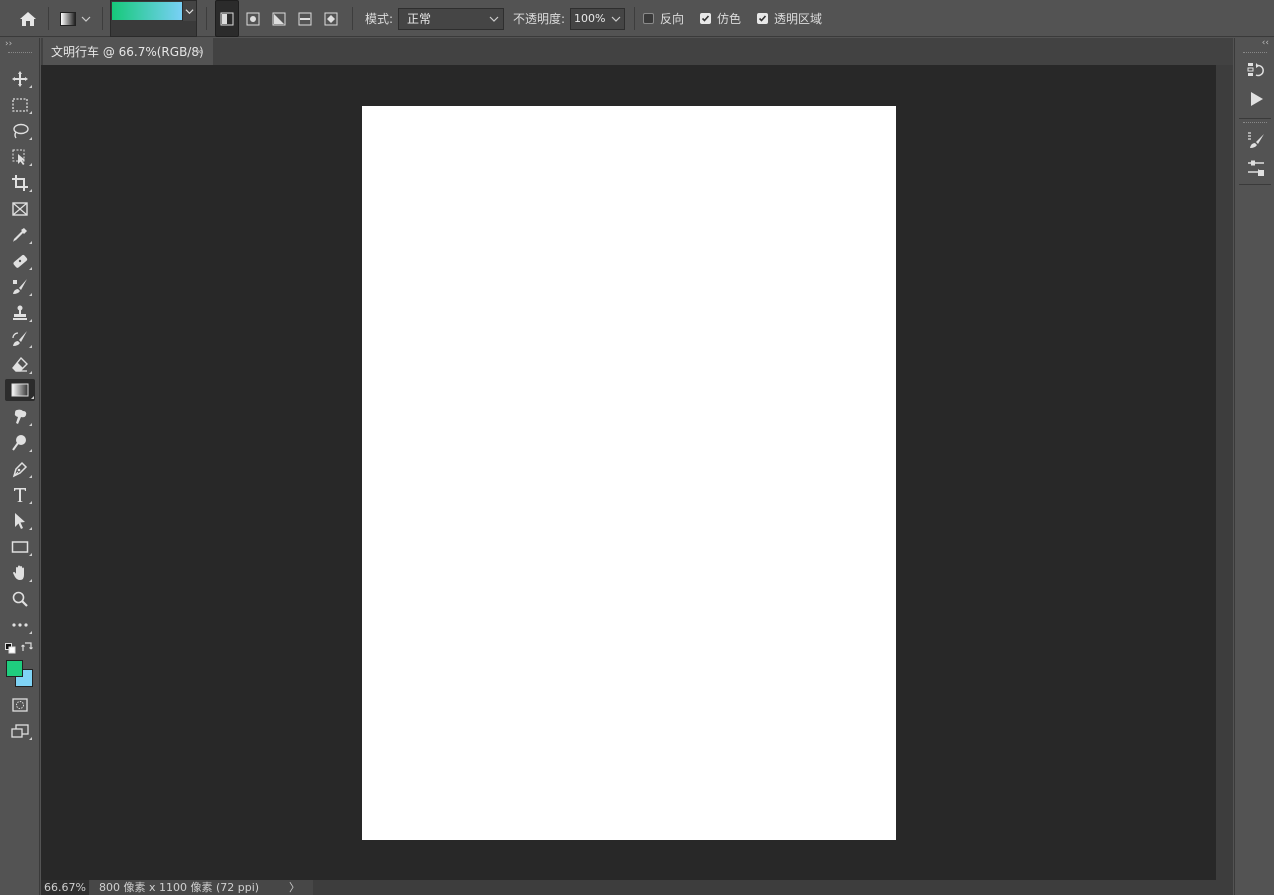 This screenshot has width=1274, height=895. I want to click on default-colors-icon, so click(10, 648).